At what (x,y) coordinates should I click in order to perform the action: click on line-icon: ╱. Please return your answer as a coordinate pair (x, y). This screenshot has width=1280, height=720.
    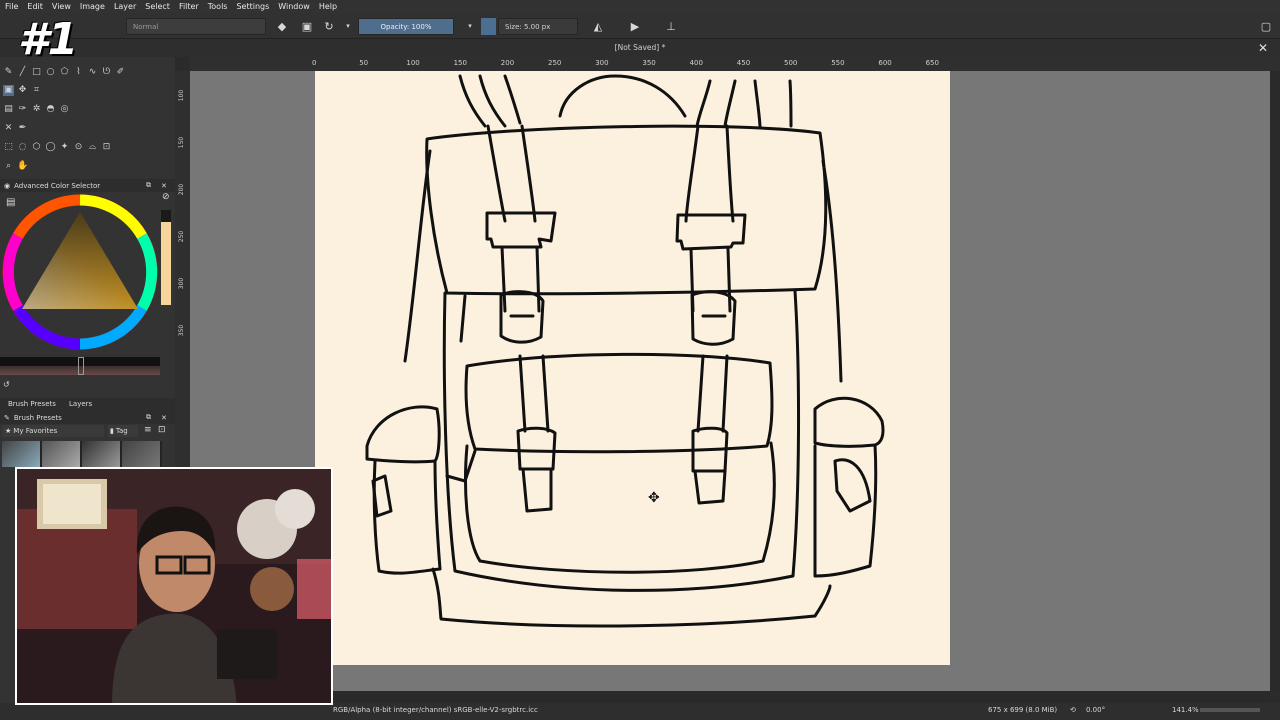
    Looking at the image, I should click on (22, 72).